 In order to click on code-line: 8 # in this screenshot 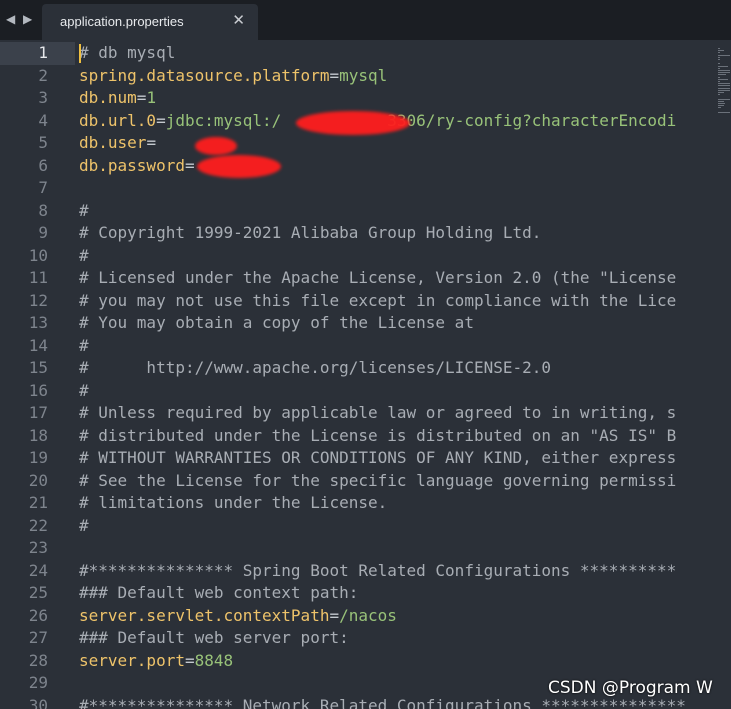, I will do `click(358, 211)`.